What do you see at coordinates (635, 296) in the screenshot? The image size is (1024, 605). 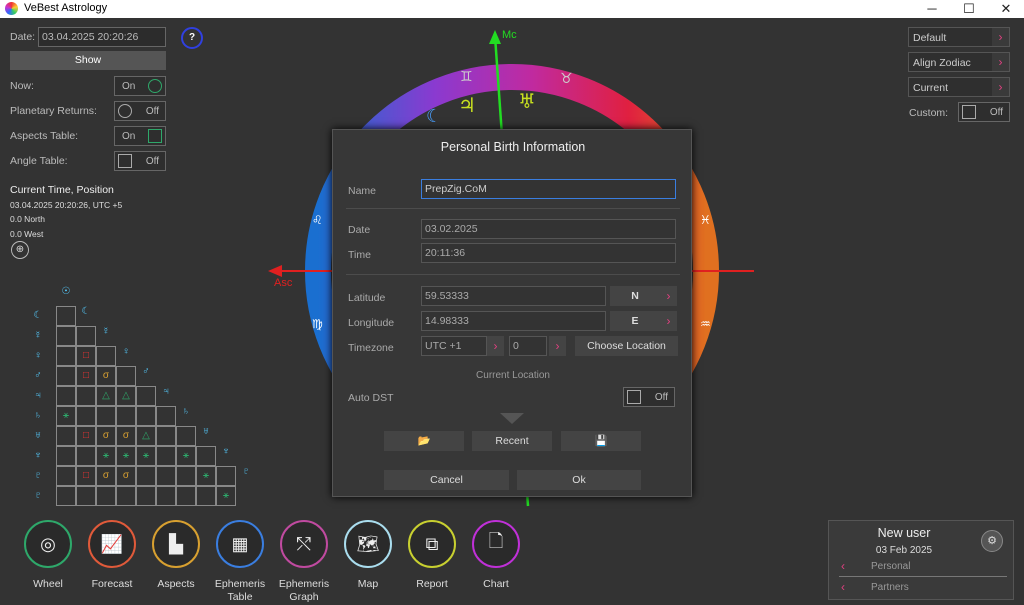 I see `latitude-dir-select: N` at bounding box center [635, 296].